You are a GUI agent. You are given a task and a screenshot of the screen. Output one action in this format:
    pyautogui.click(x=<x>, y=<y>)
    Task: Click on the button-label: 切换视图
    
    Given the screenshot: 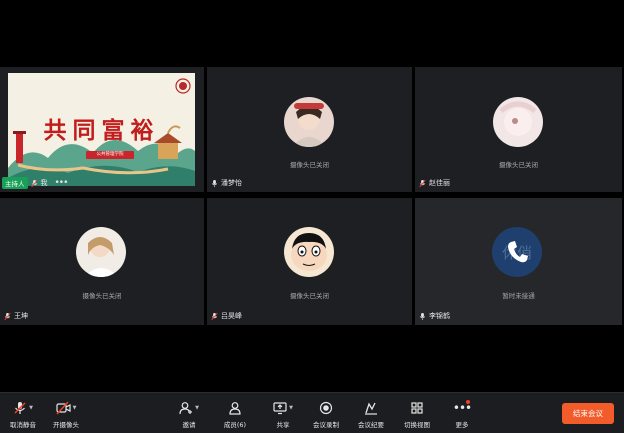 What is the action you would take?
    pyautogui.click(x=417, y=425)
    